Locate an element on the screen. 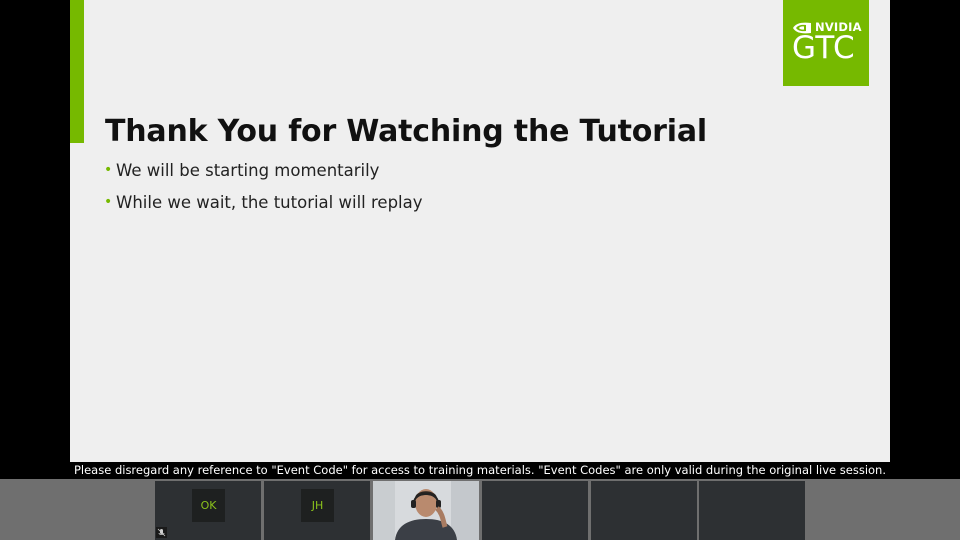 This screenshot has width=960, height=540. mic-glyph-icon is located at coordinates (161, 532).